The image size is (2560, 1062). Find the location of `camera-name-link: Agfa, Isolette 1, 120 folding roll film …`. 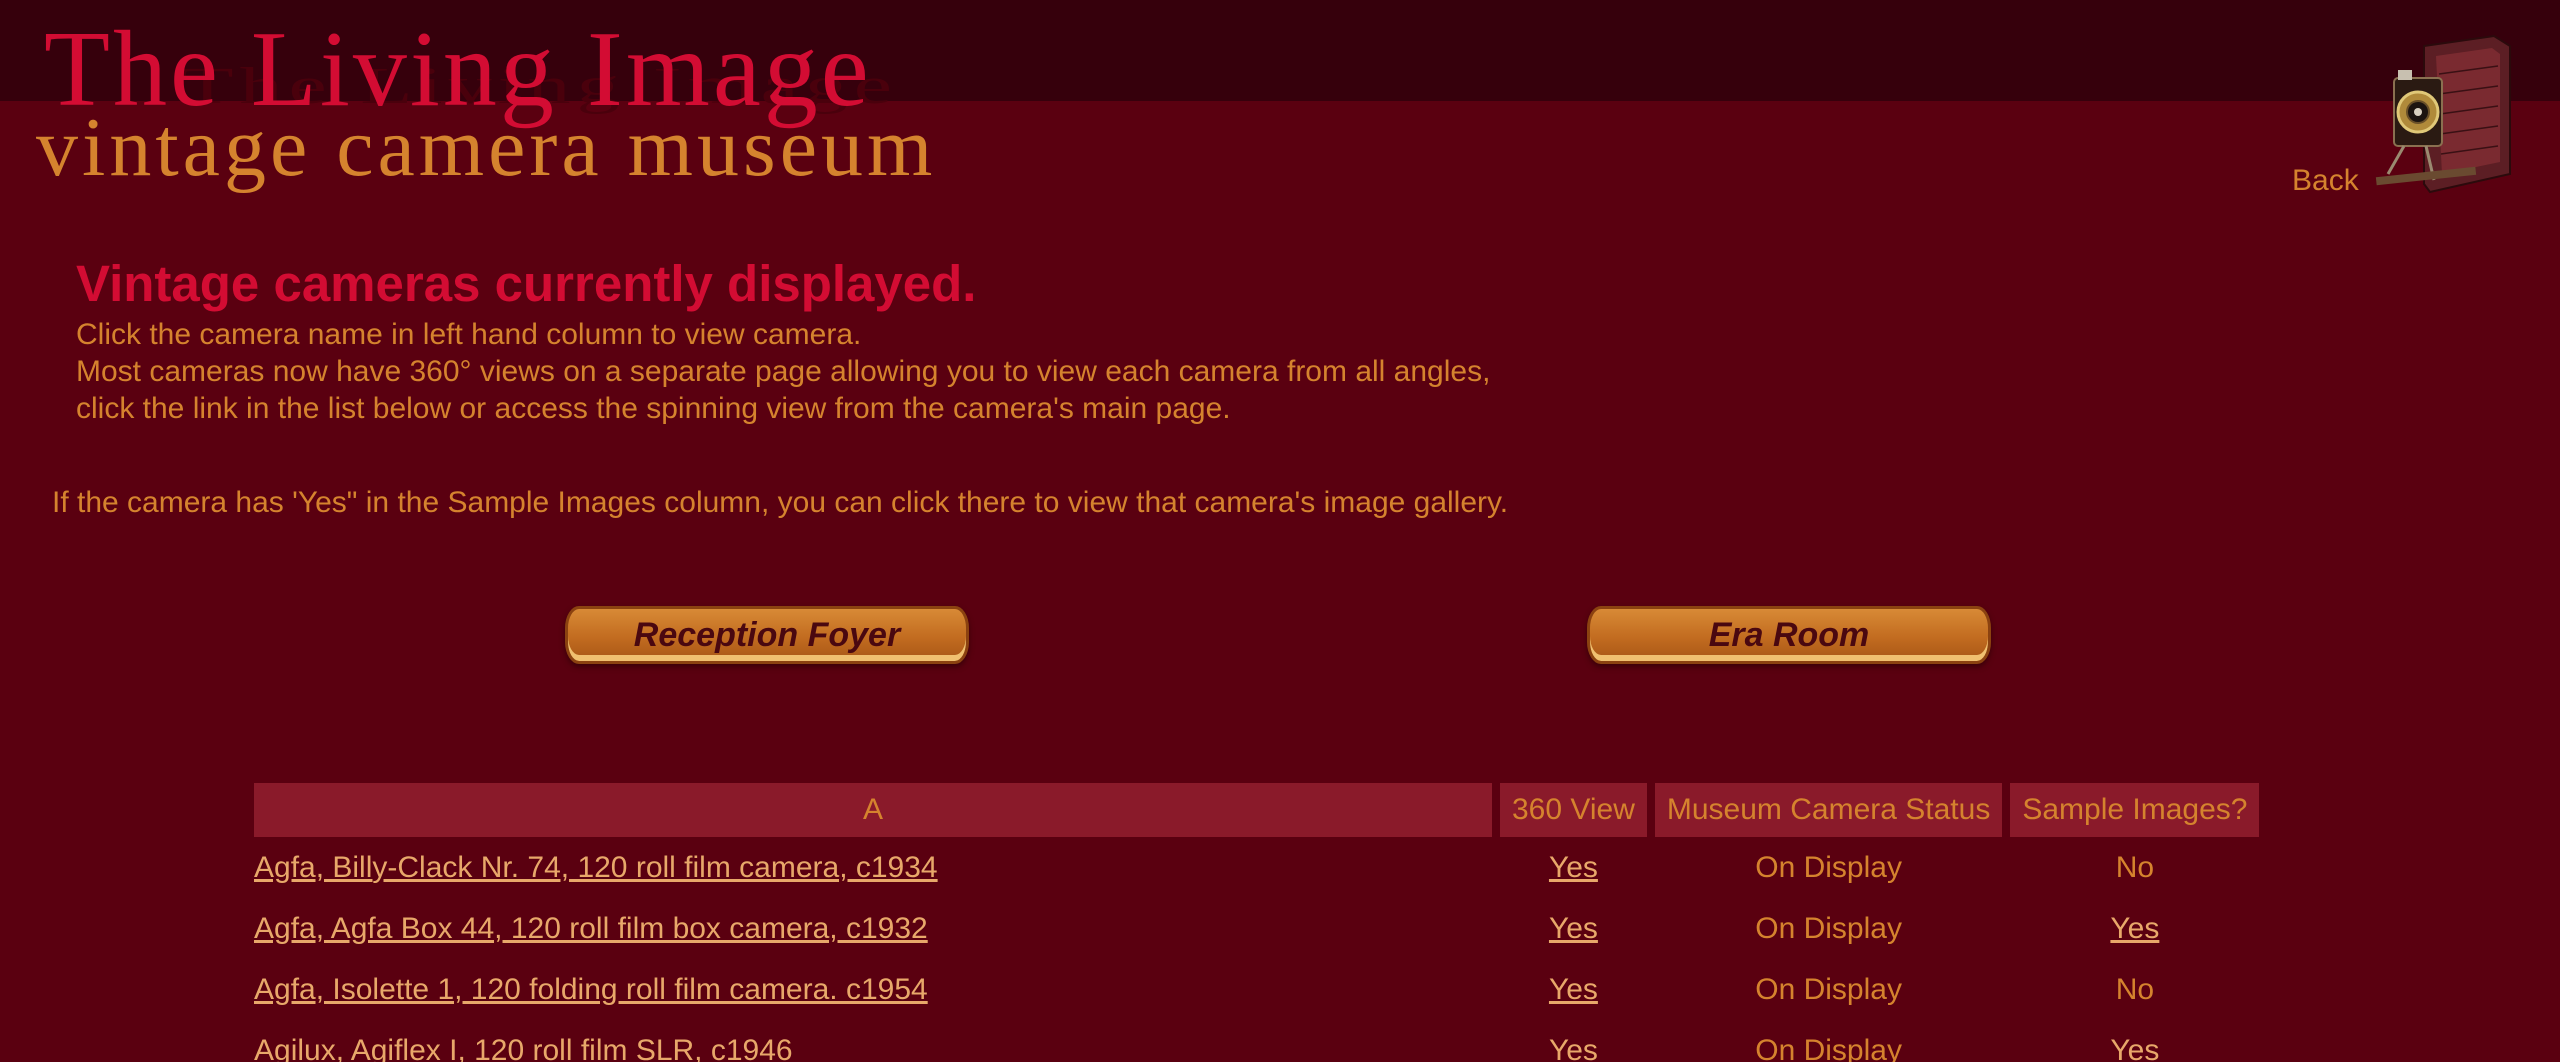

camera-name-link: Agfa, Isolette 1, 120 folding roll film … is located at coordinates (591, 989).